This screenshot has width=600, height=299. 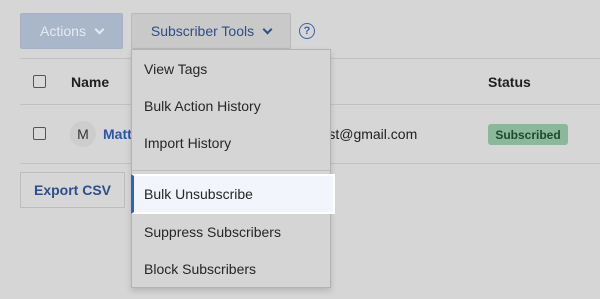 I want to click on row-checkbox, so click(x=39, y=133).